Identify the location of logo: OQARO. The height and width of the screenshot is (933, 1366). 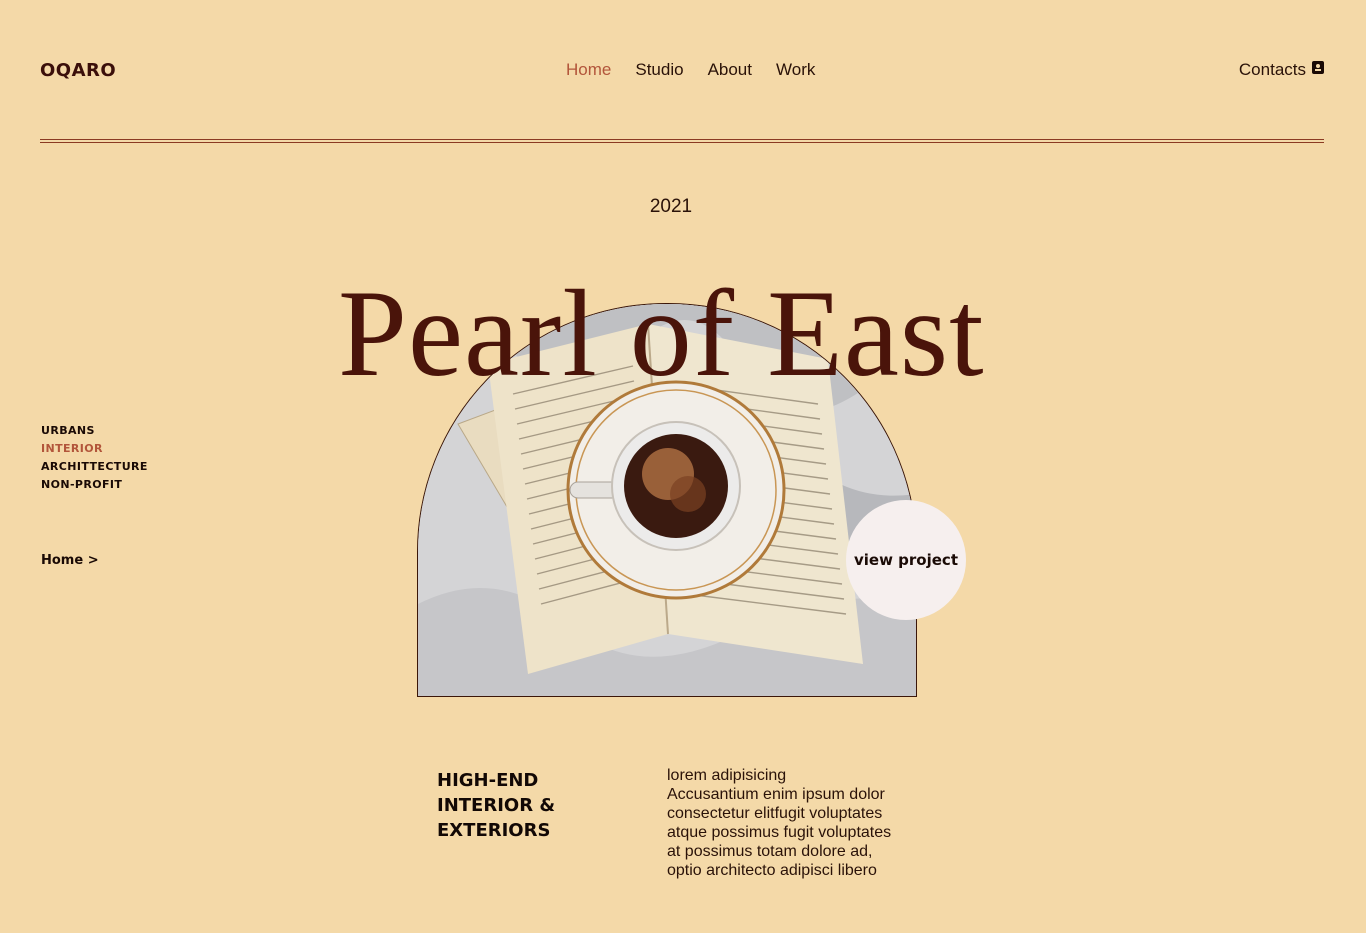
(78, 70).